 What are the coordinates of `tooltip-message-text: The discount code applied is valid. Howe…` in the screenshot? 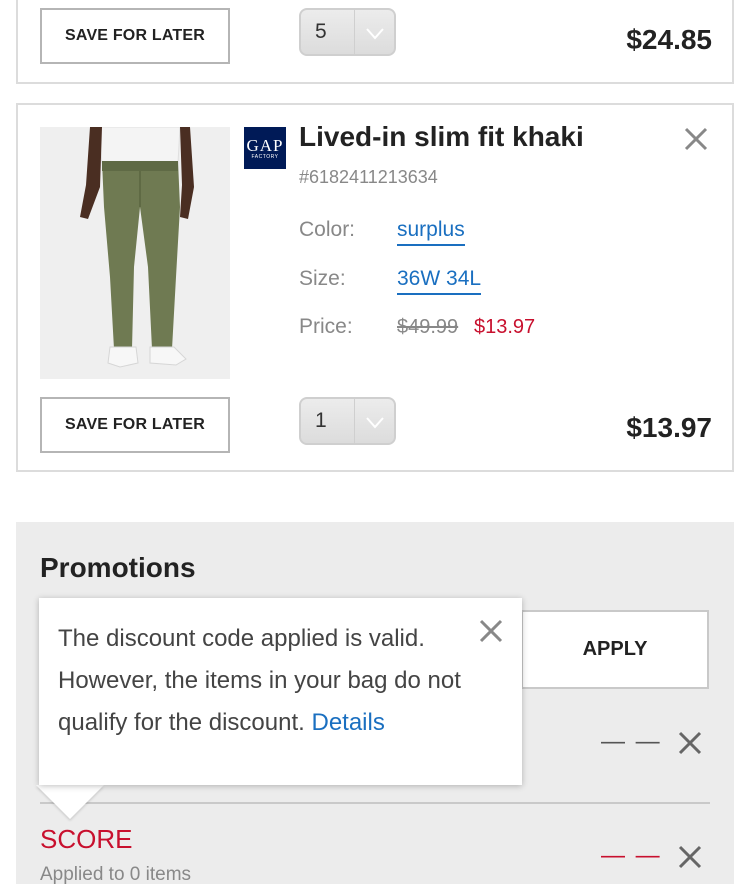 It's located at (259, 680).